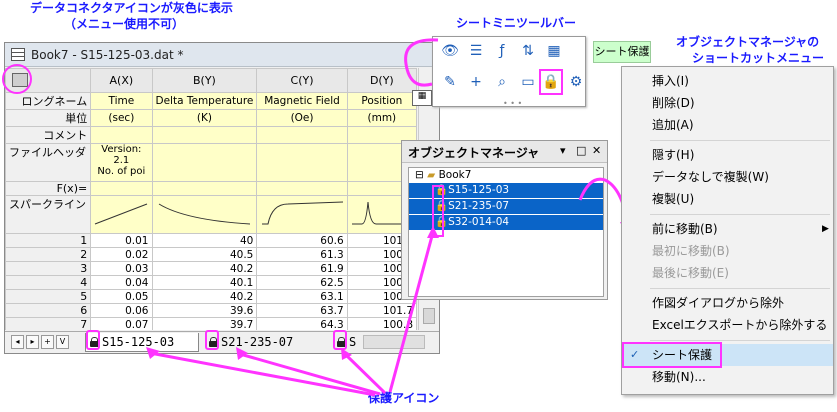 The height and width of the screenshot is (412, 837). Describe the element at coordinates (691, 251) in the screenshot. I see `menu-move-first: 最初に移動(B)` at that location.